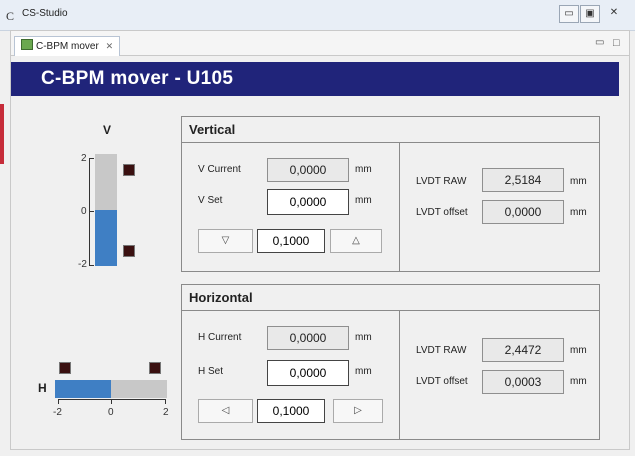  Describe the element at coordinates (399, 375) in the screenshot. I see `horizontal-divider` at that location.